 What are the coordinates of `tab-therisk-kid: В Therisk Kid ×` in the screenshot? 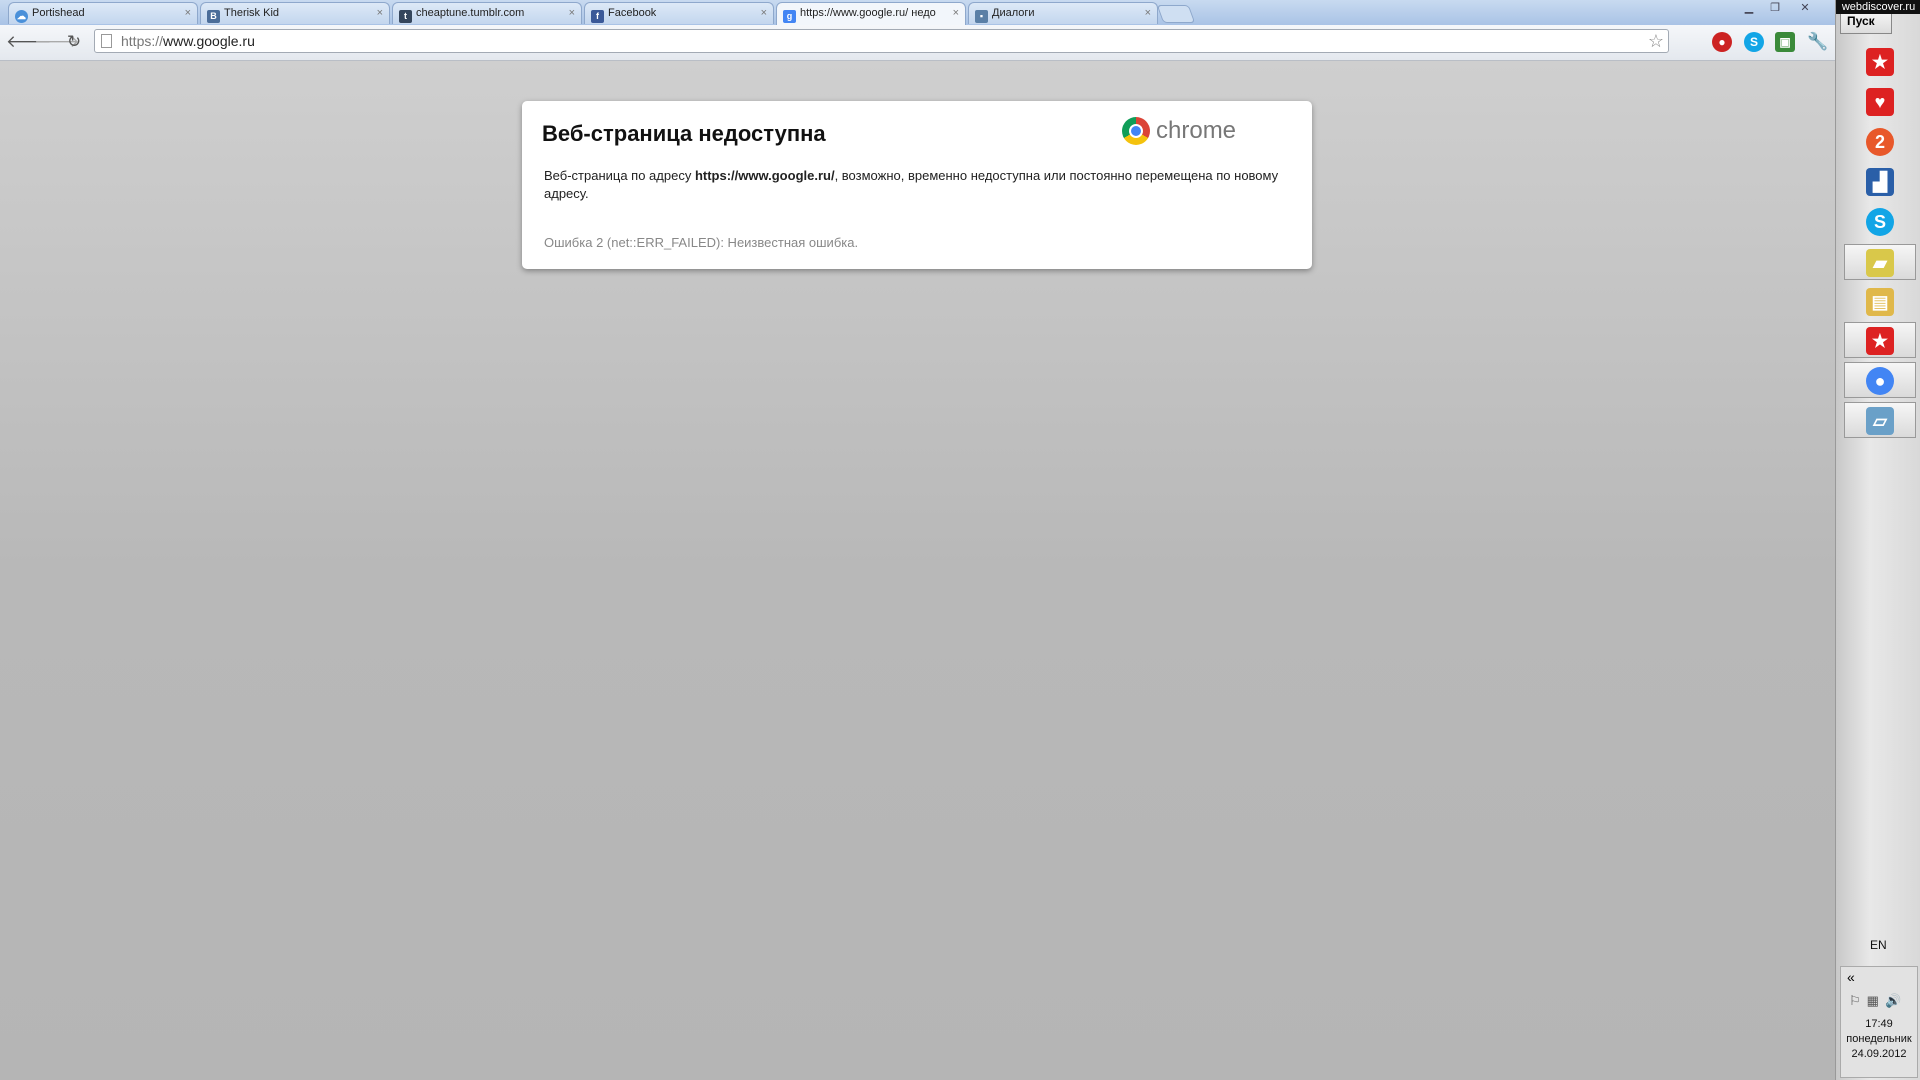 It's located at (295, 13).